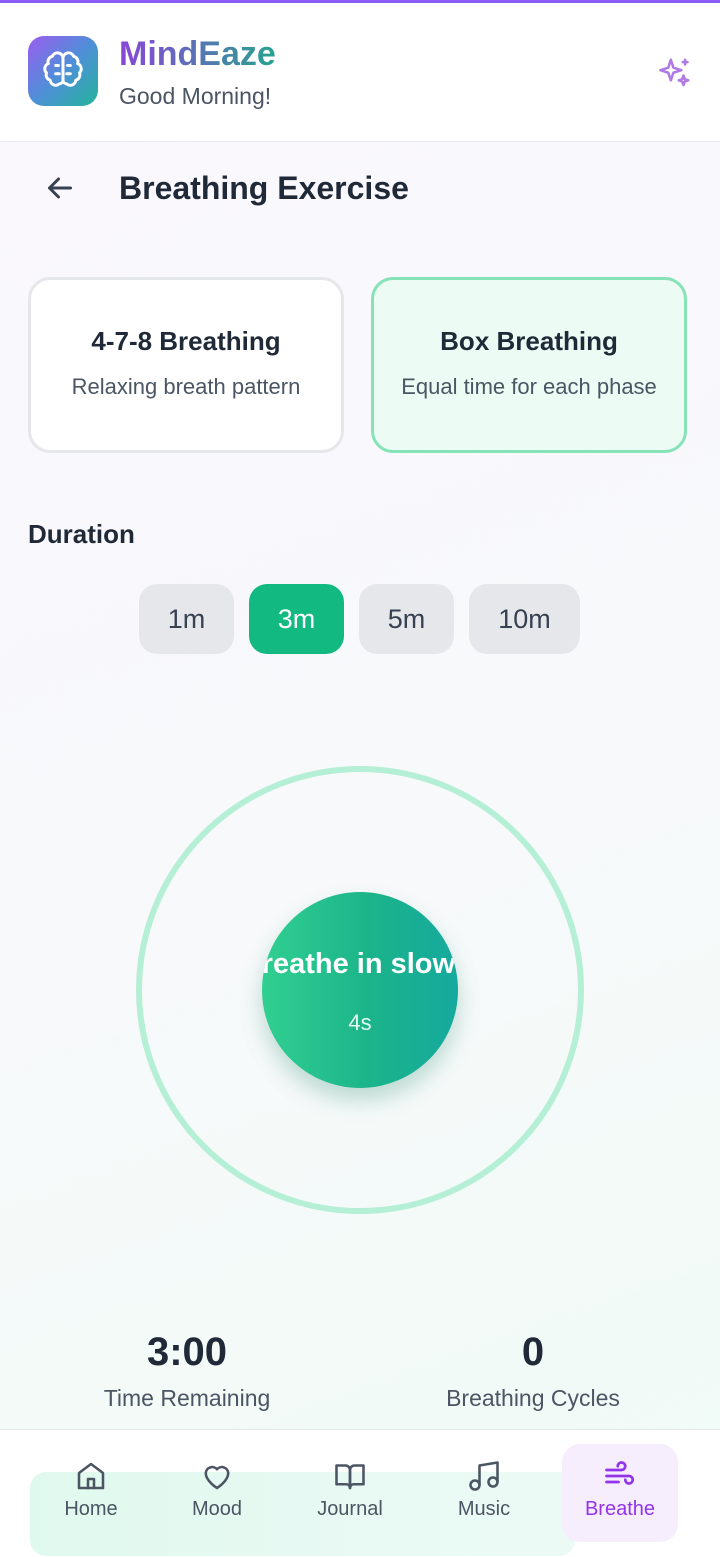  I want to click on nav-label-journal: Journal, so click(350, 1509).